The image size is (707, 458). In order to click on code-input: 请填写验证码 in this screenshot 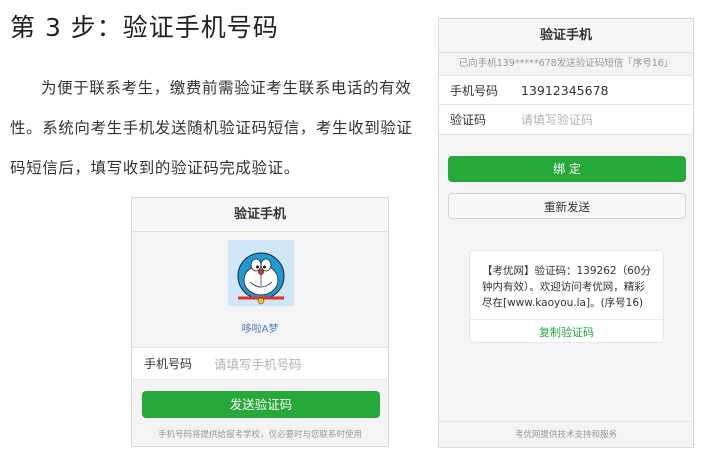, I will do `click(557, 119)`.